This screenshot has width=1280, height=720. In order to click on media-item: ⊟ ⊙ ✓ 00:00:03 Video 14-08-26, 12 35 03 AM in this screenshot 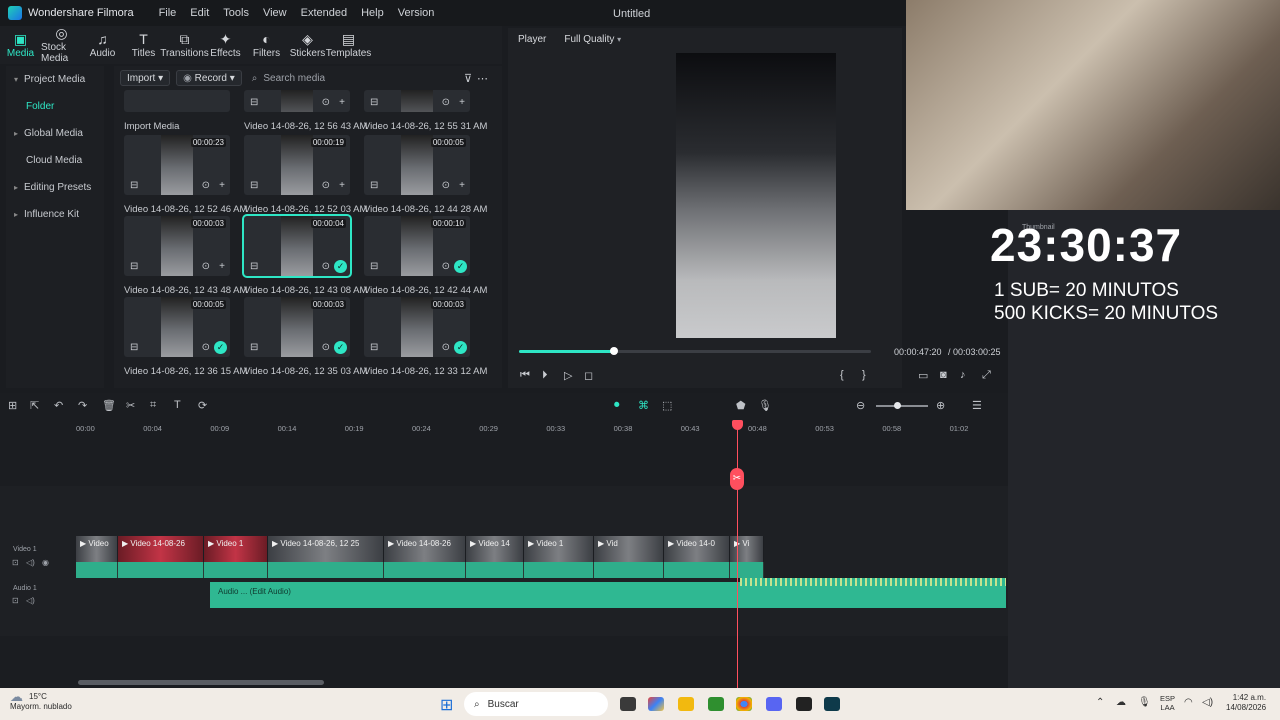, I will do `click(305, 337)`.